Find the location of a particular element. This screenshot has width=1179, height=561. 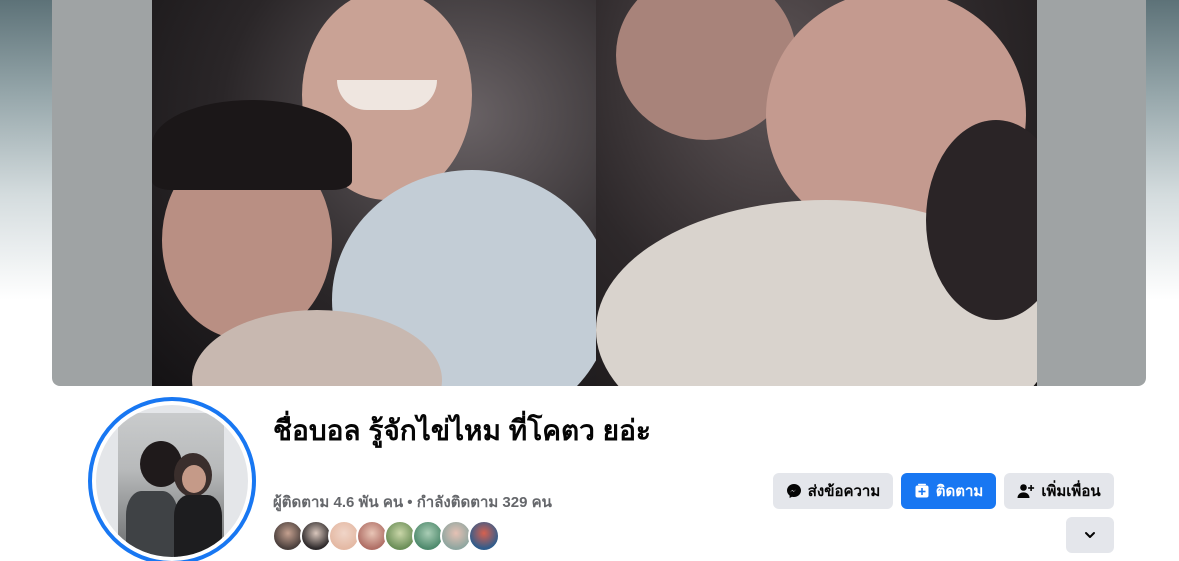

add-friend-button-label: เพิ่มเพื่อน is located at coordinates (1071, 491).